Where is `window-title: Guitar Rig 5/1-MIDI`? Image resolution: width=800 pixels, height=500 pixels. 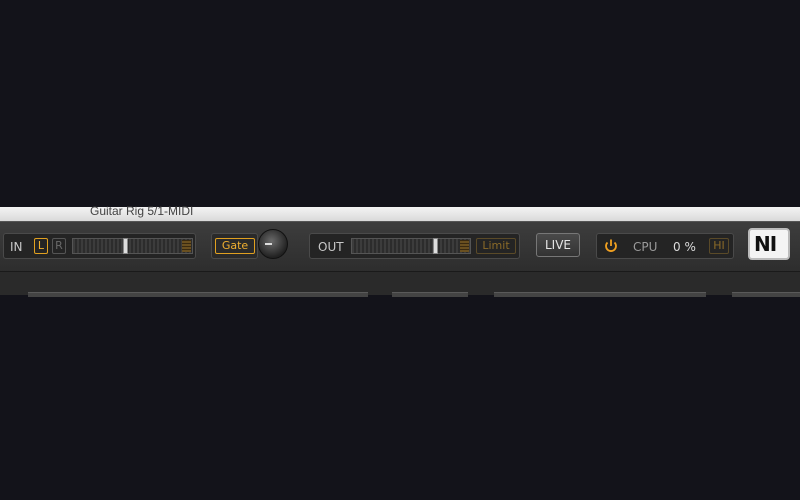
window-title: Guitar Rig 5/1-MIDI is located at coordinates (142, 211).